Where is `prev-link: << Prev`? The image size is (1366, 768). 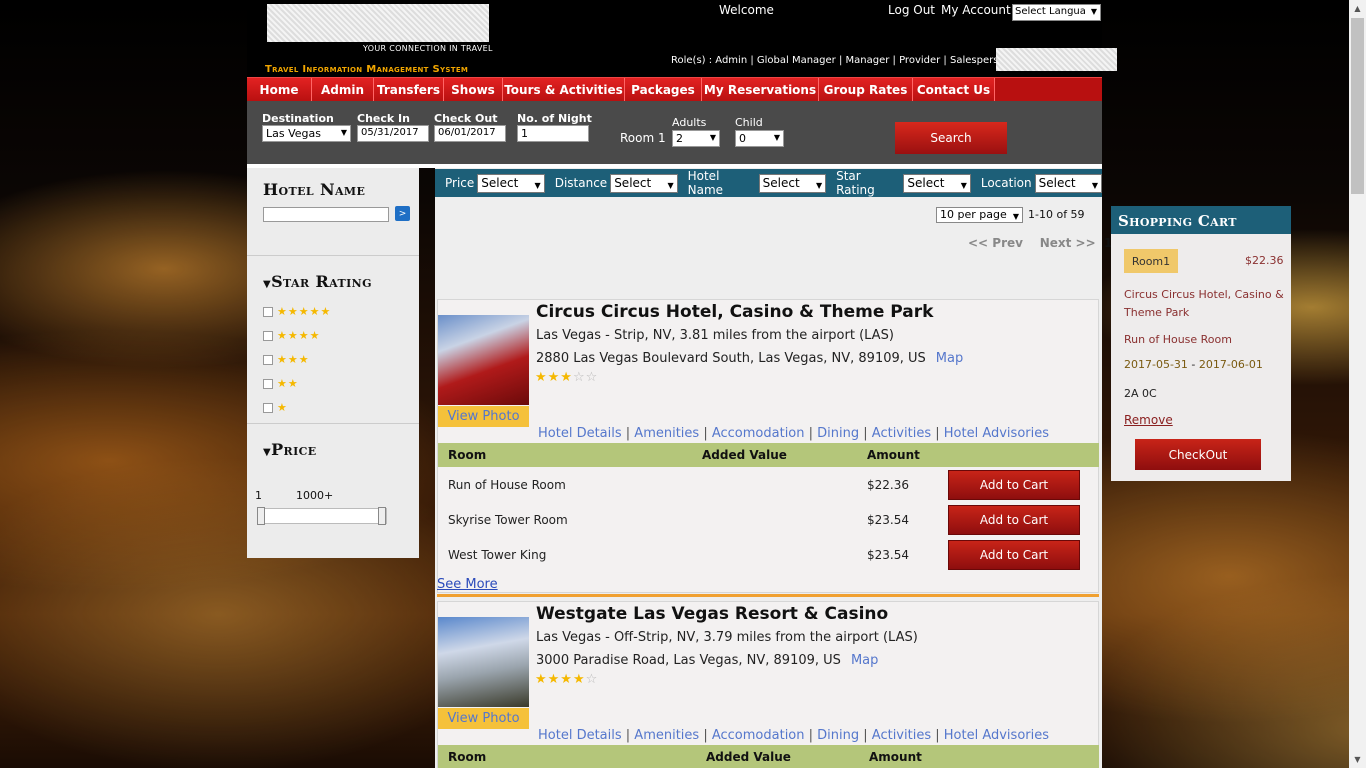 prev-link: << Prev is located at coordinates (995, 243).